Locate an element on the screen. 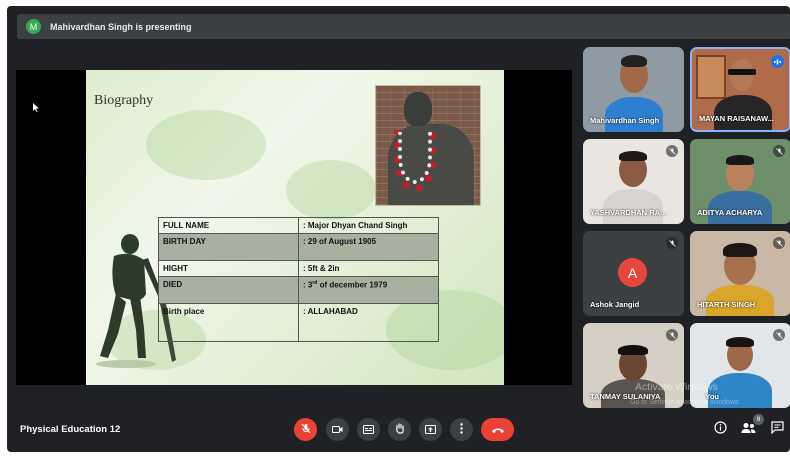 This screenshot has width=790, height=456. table-row: HIGHT : 5ft & 2in is located at coordinates (298, 268).